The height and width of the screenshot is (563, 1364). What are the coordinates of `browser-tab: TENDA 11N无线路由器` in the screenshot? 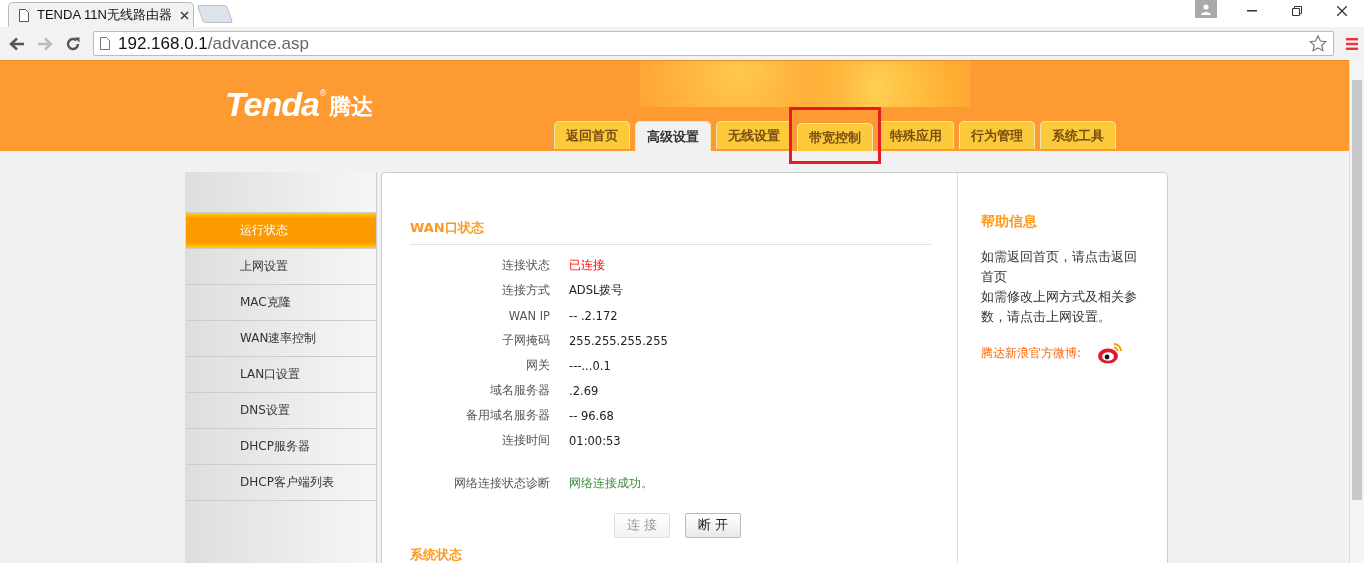 It's located at (101, 14).